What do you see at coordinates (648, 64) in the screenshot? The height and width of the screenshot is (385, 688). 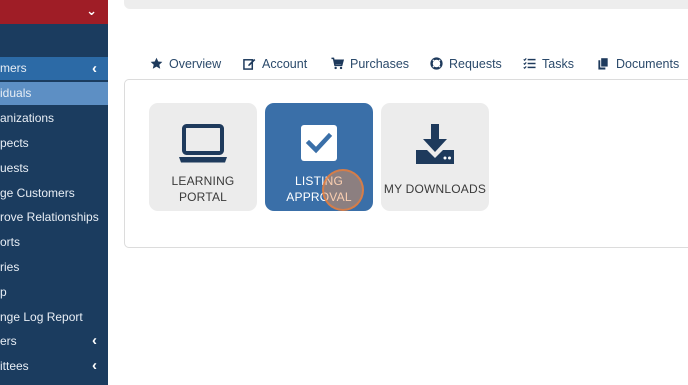 I see `tab-label: Documents` at bounding box center [648, 64].